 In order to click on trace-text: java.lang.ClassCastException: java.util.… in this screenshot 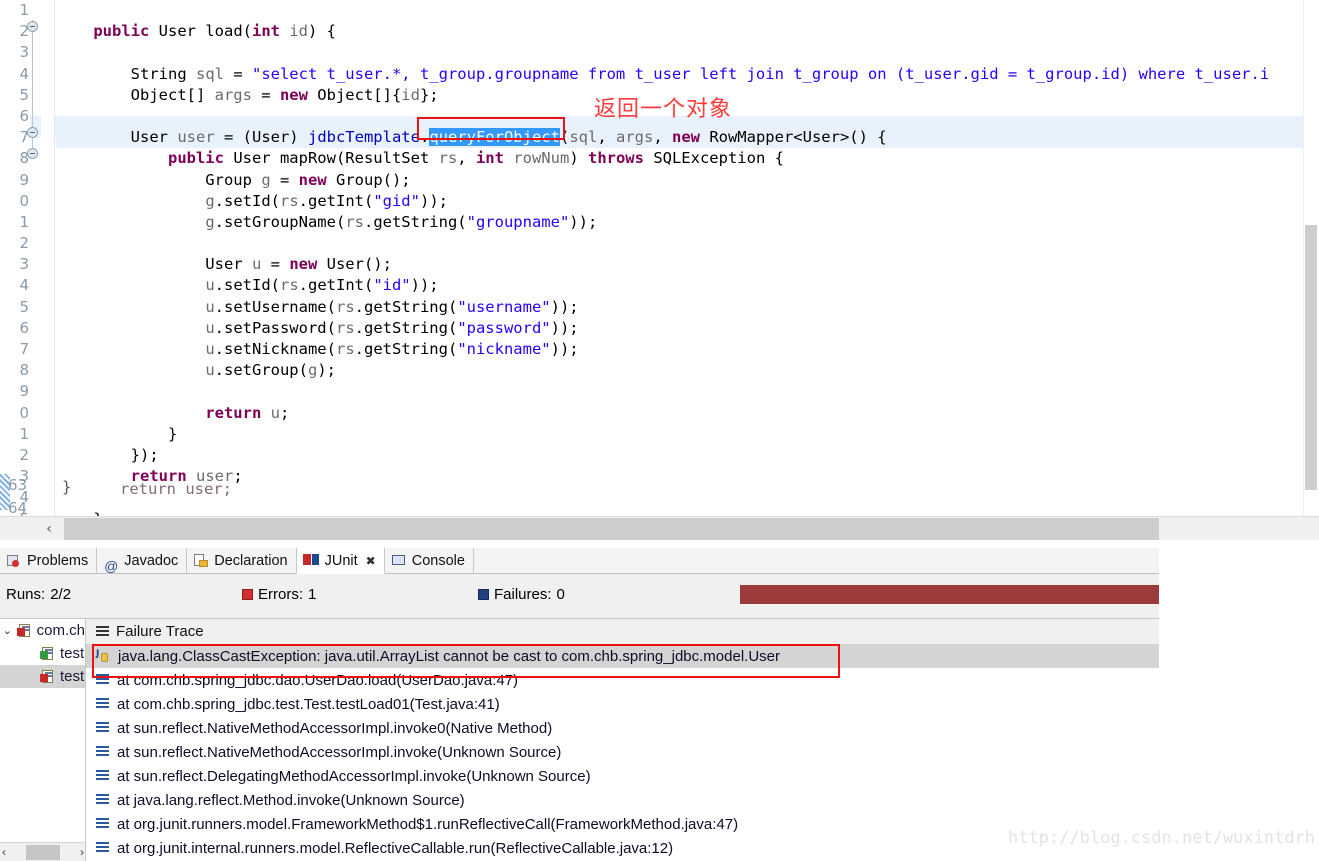, I will do `click(449, 656)`.